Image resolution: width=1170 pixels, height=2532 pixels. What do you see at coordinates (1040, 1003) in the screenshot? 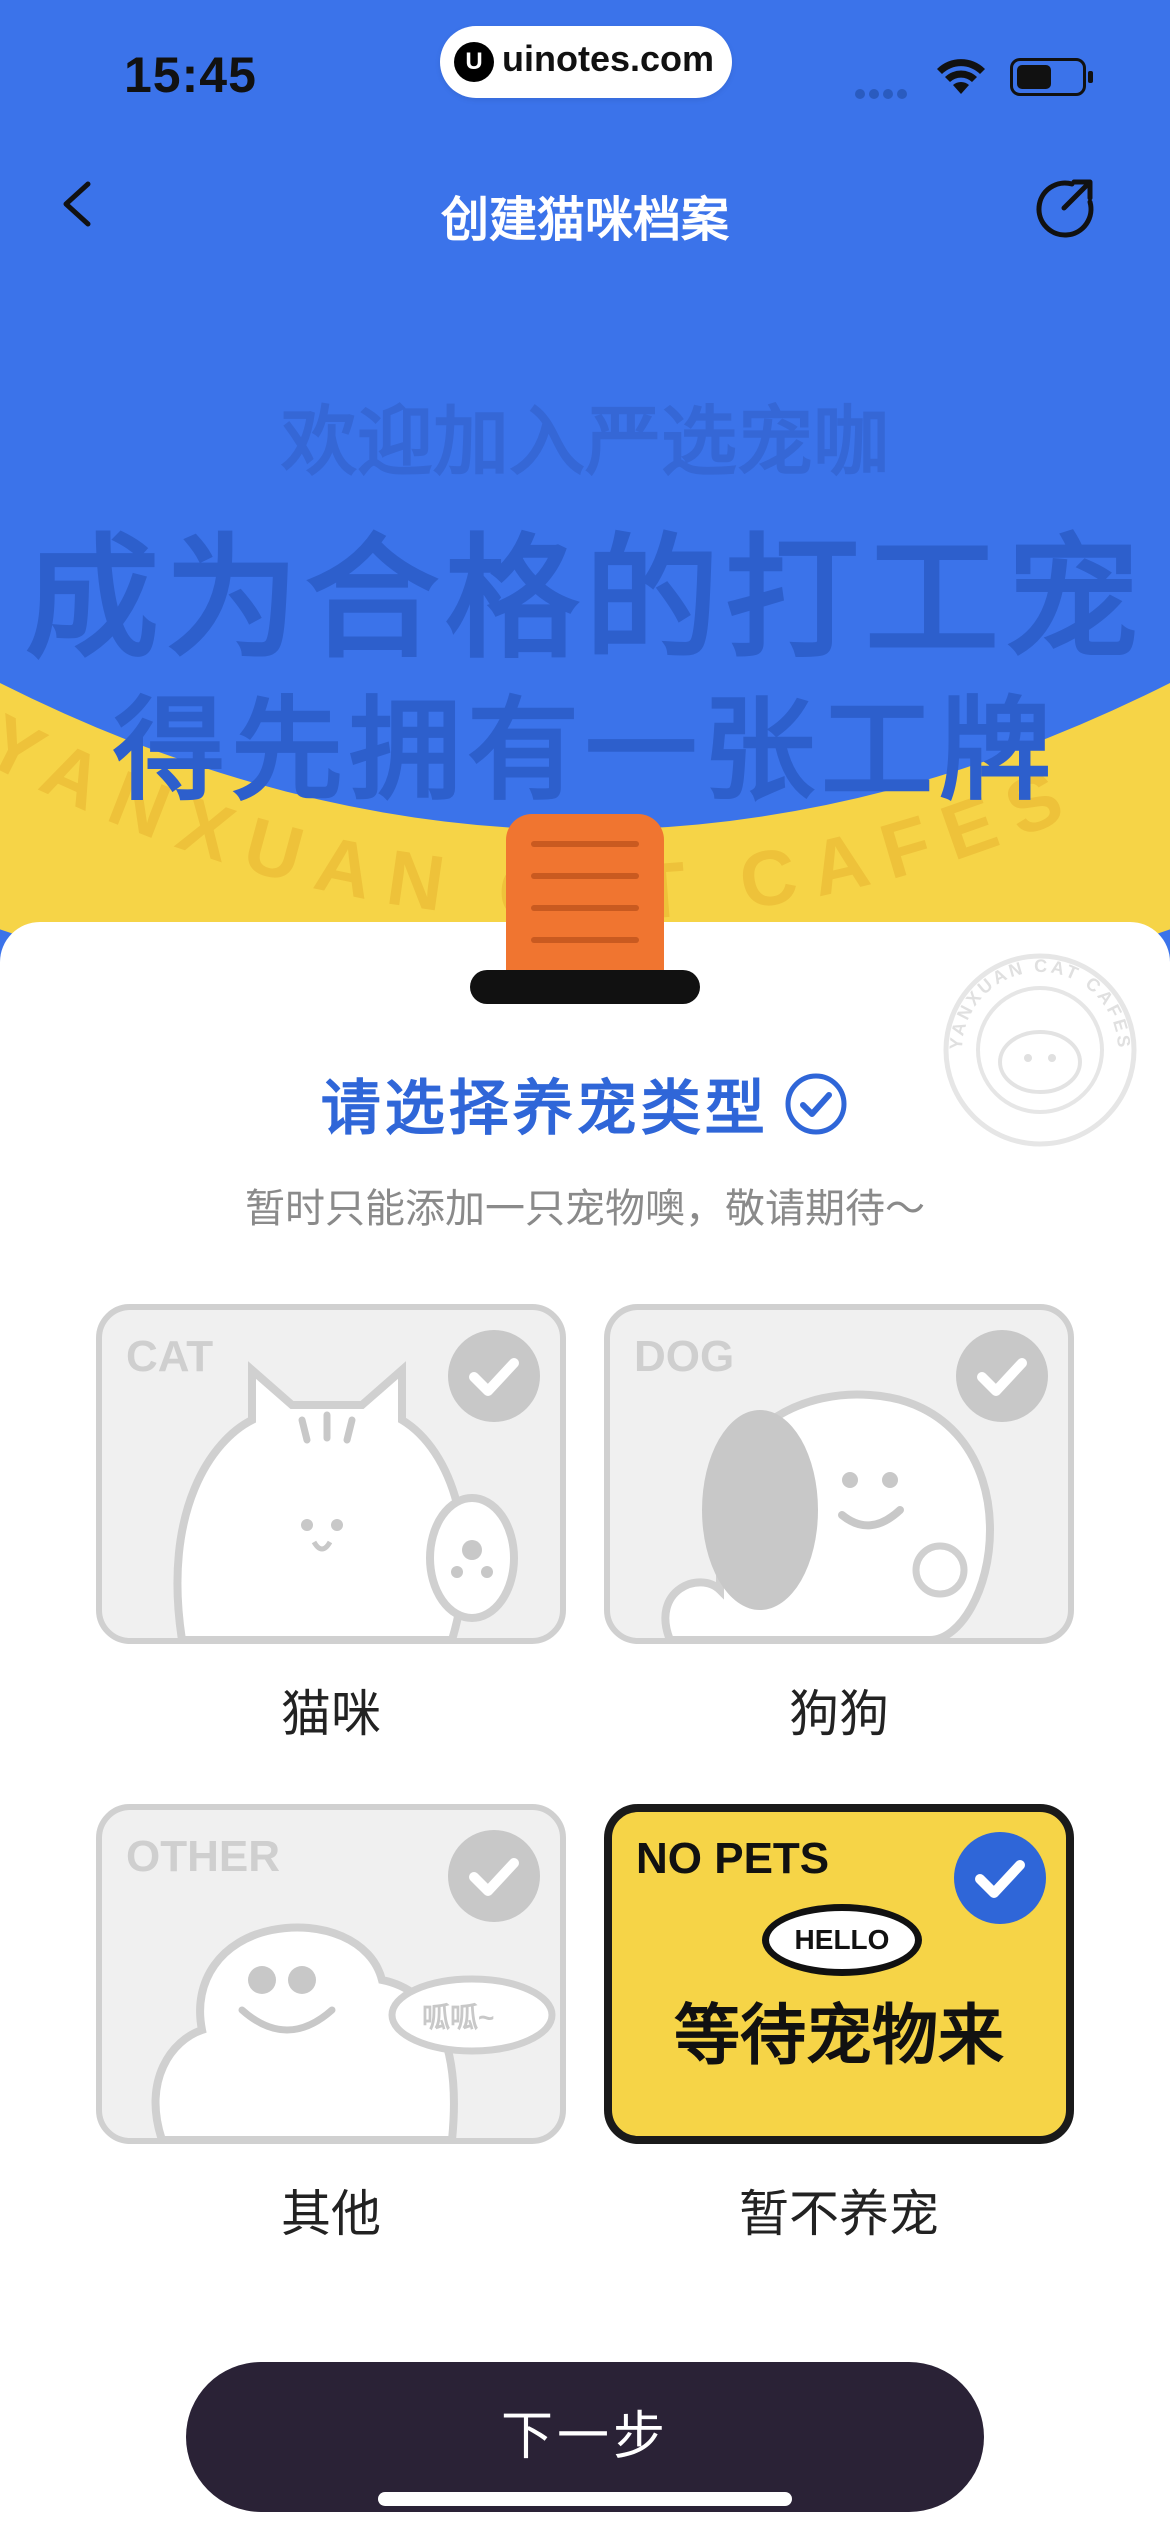
I see `svg-text: YANXUAN CAT CAFES` at bounding box center [1040, 1003].